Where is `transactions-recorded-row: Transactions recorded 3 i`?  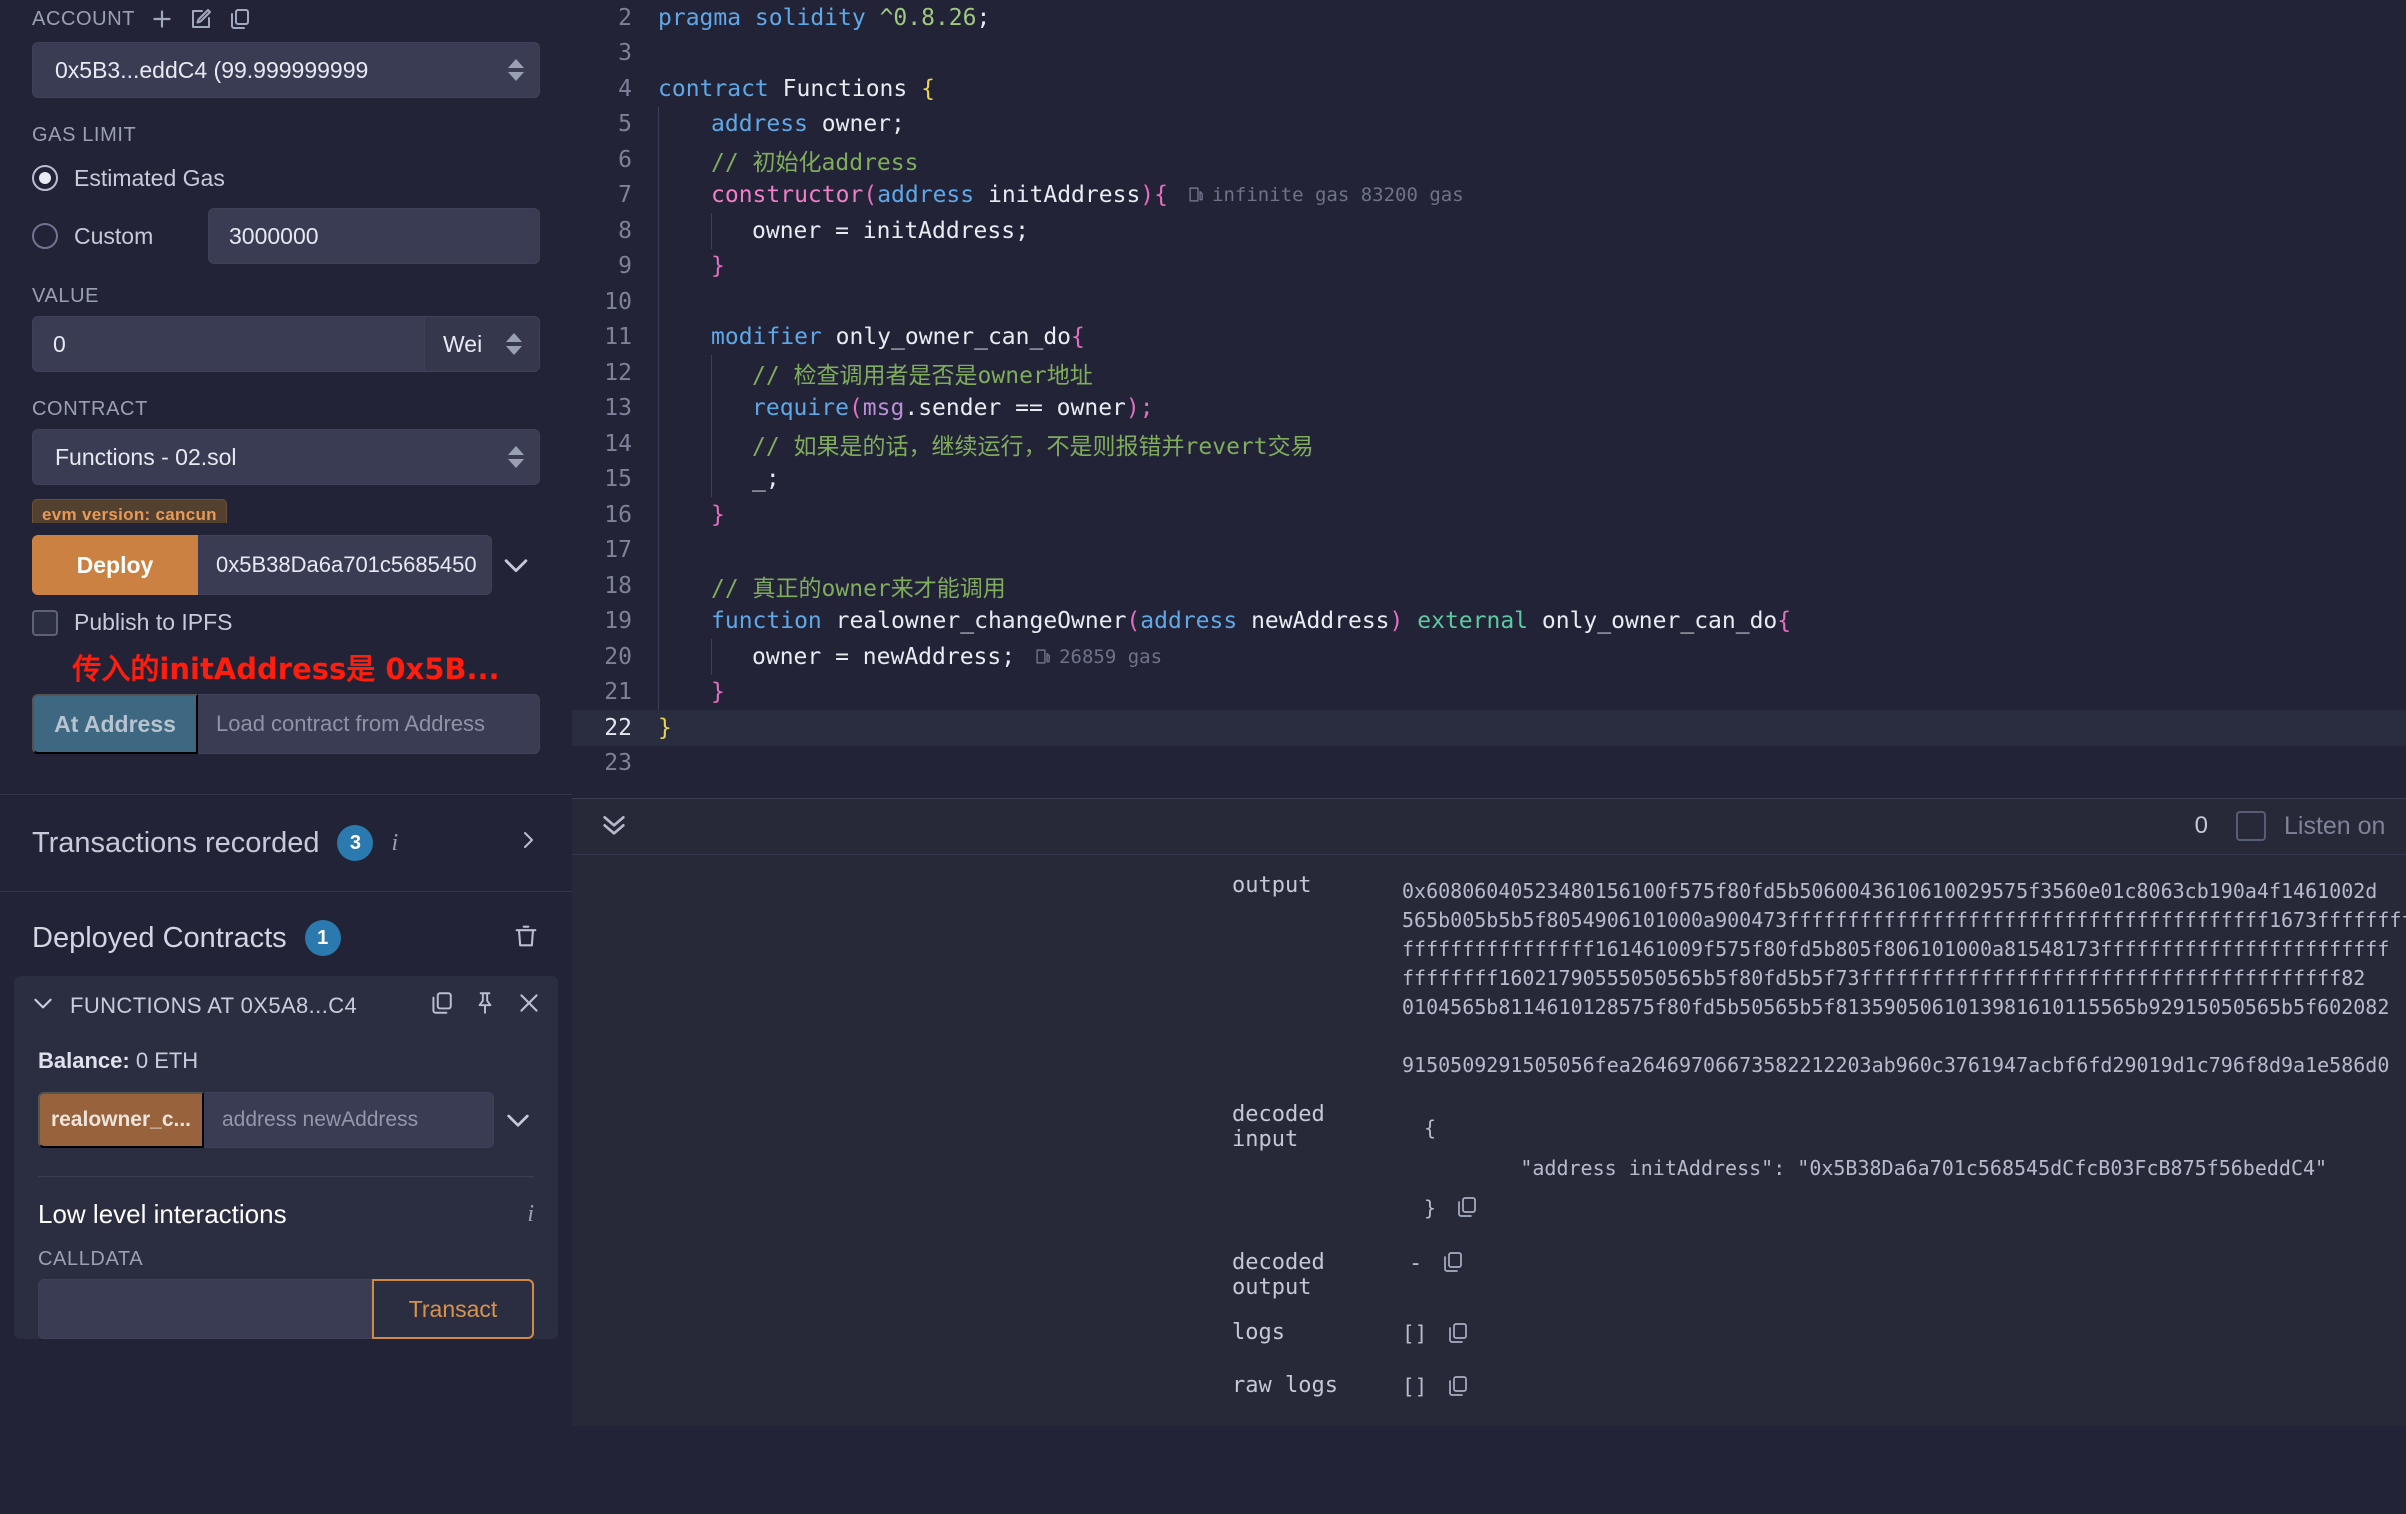 transactions-recorded-row: Transactions recorded 3 i is located at coordinates (286, 843).